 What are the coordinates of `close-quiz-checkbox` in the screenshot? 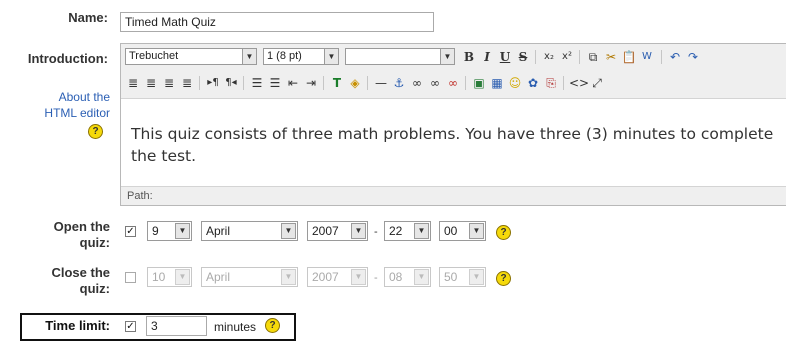 It's located at (130, 277).